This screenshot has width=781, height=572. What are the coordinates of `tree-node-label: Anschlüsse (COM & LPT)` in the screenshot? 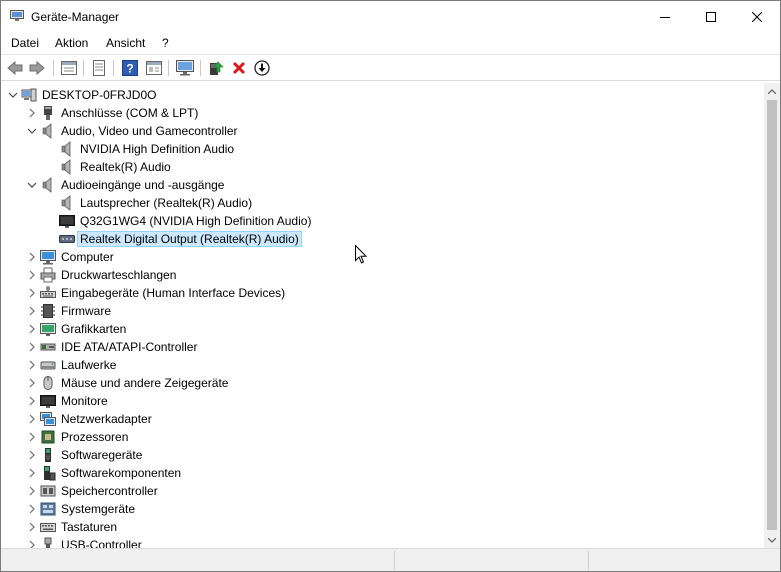 It's located at (130, 113).